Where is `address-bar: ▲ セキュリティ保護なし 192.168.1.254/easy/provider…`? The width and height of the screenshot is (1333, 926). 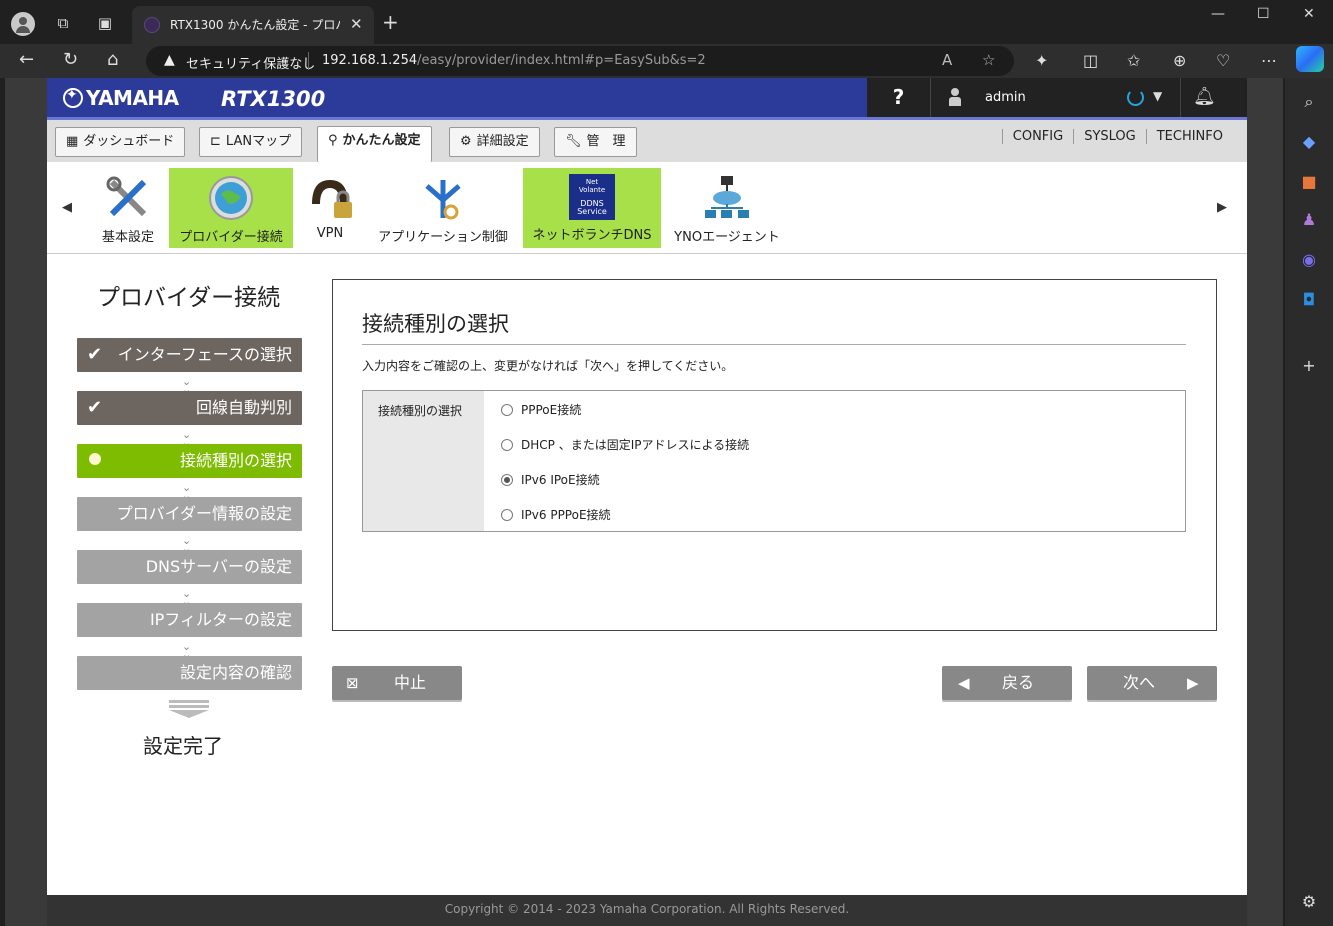 address-bar: ▲ セキュリティ保護なし 192.168.1.254/easy/provider… is located at coordinates (580, 61).